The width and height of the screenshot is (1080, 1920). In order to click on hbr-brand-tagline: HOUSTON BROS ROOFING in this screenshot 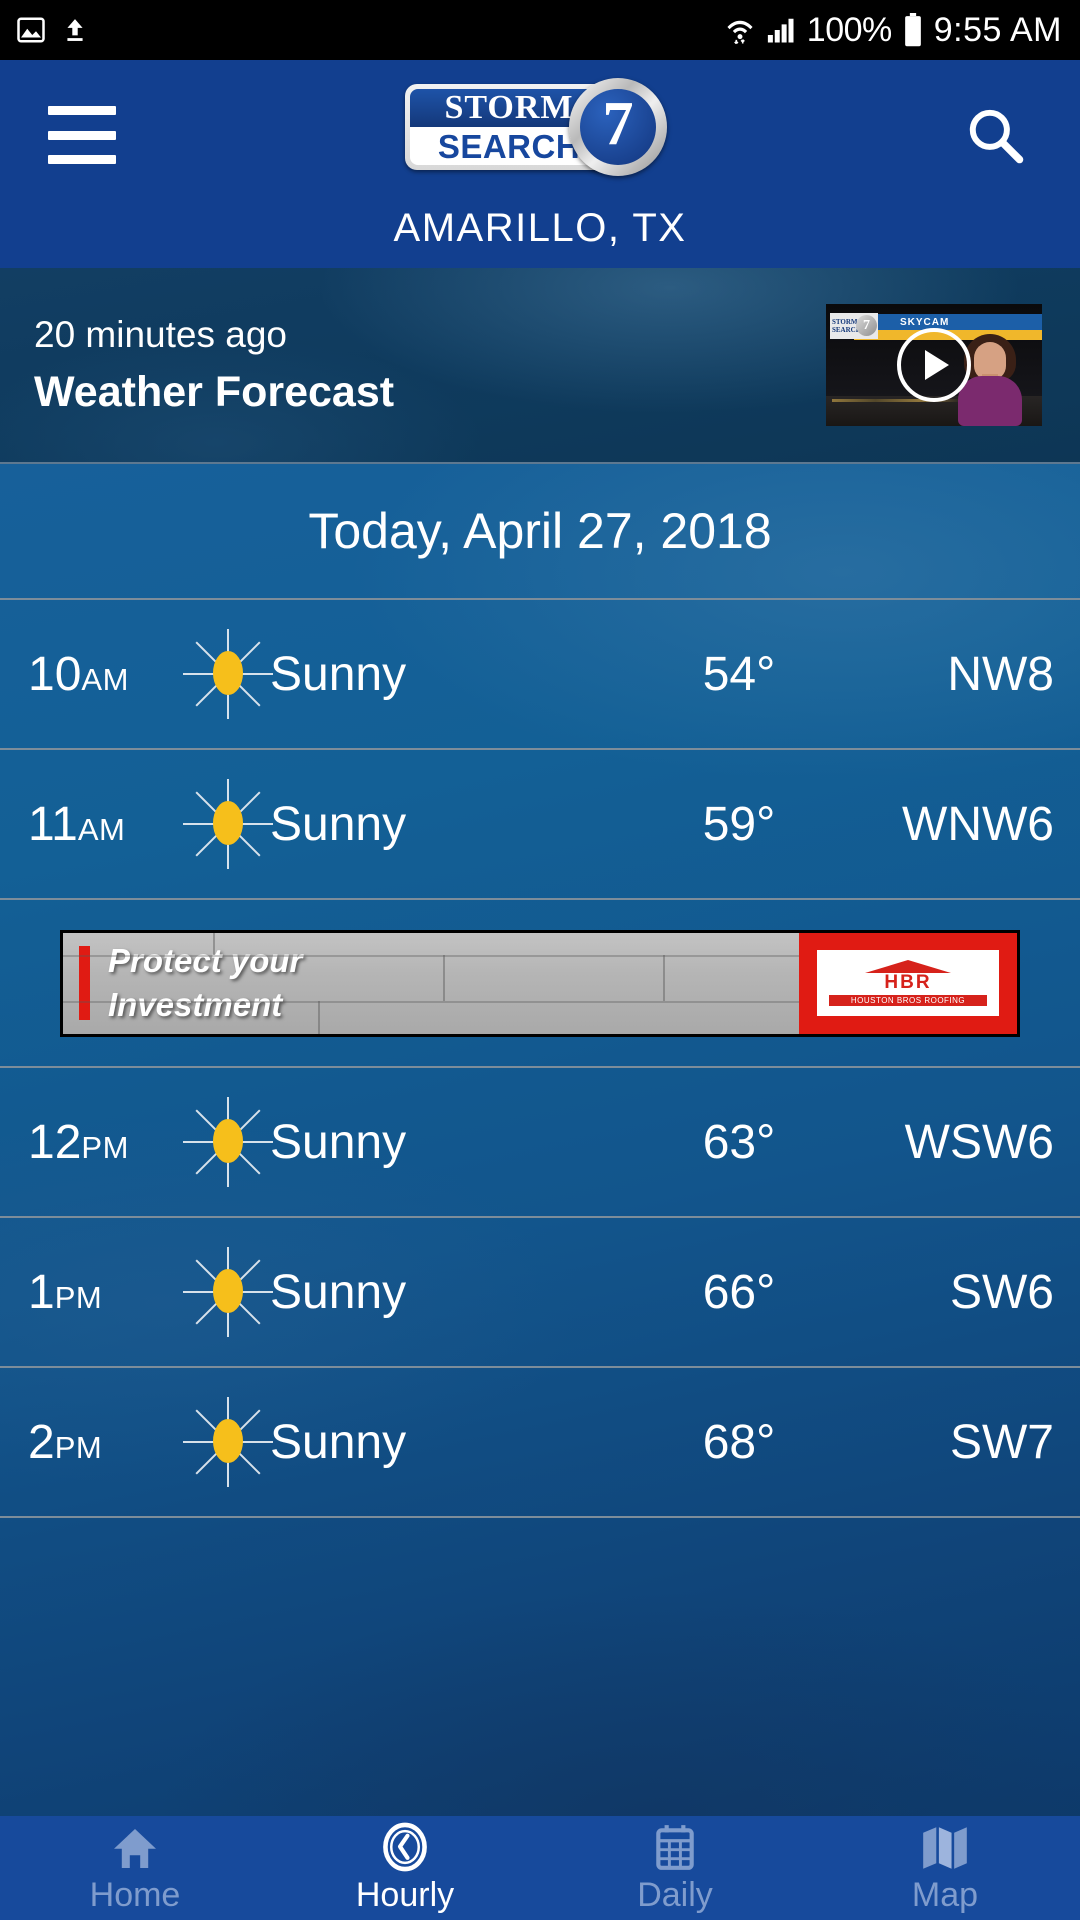, I will do `click(908, 1000)`.